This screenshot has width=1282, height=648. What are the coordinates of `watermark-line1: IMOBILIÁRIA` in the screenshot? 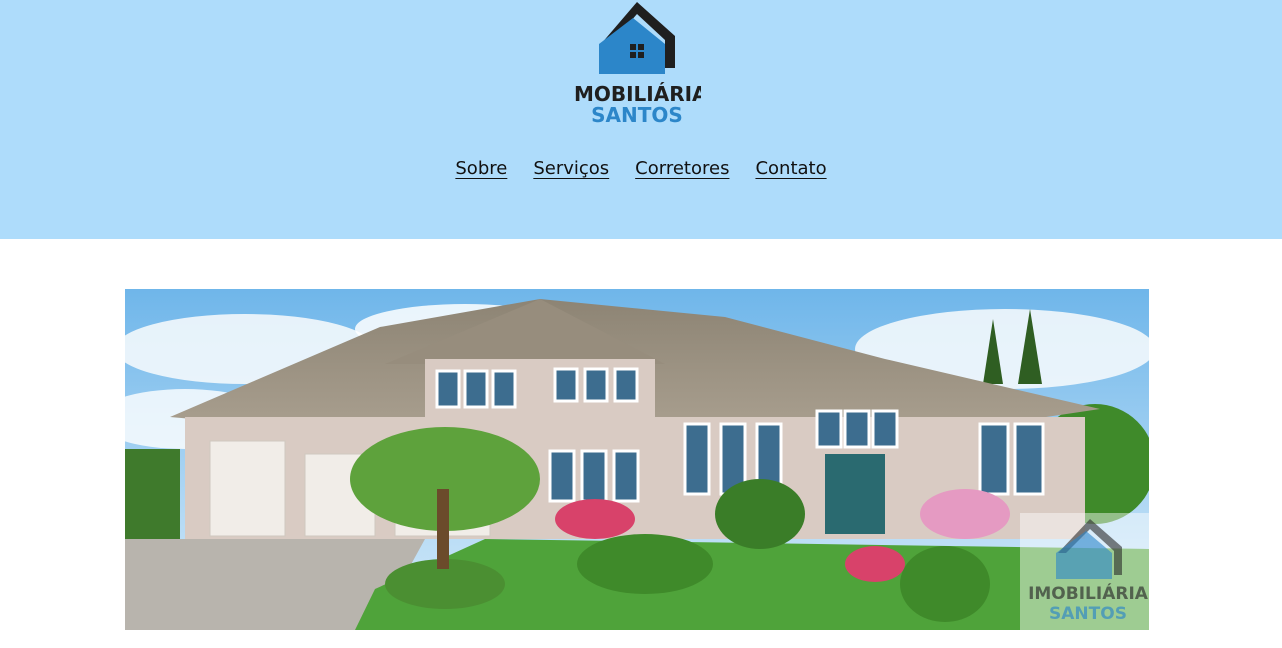 It's located at (1088, 593).